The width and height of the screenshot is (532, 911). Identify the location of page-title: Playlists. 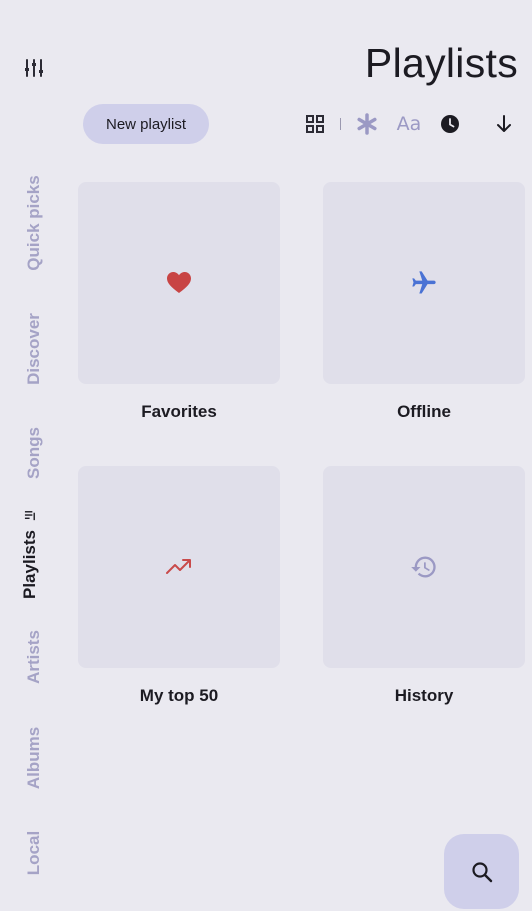
(441, 63).